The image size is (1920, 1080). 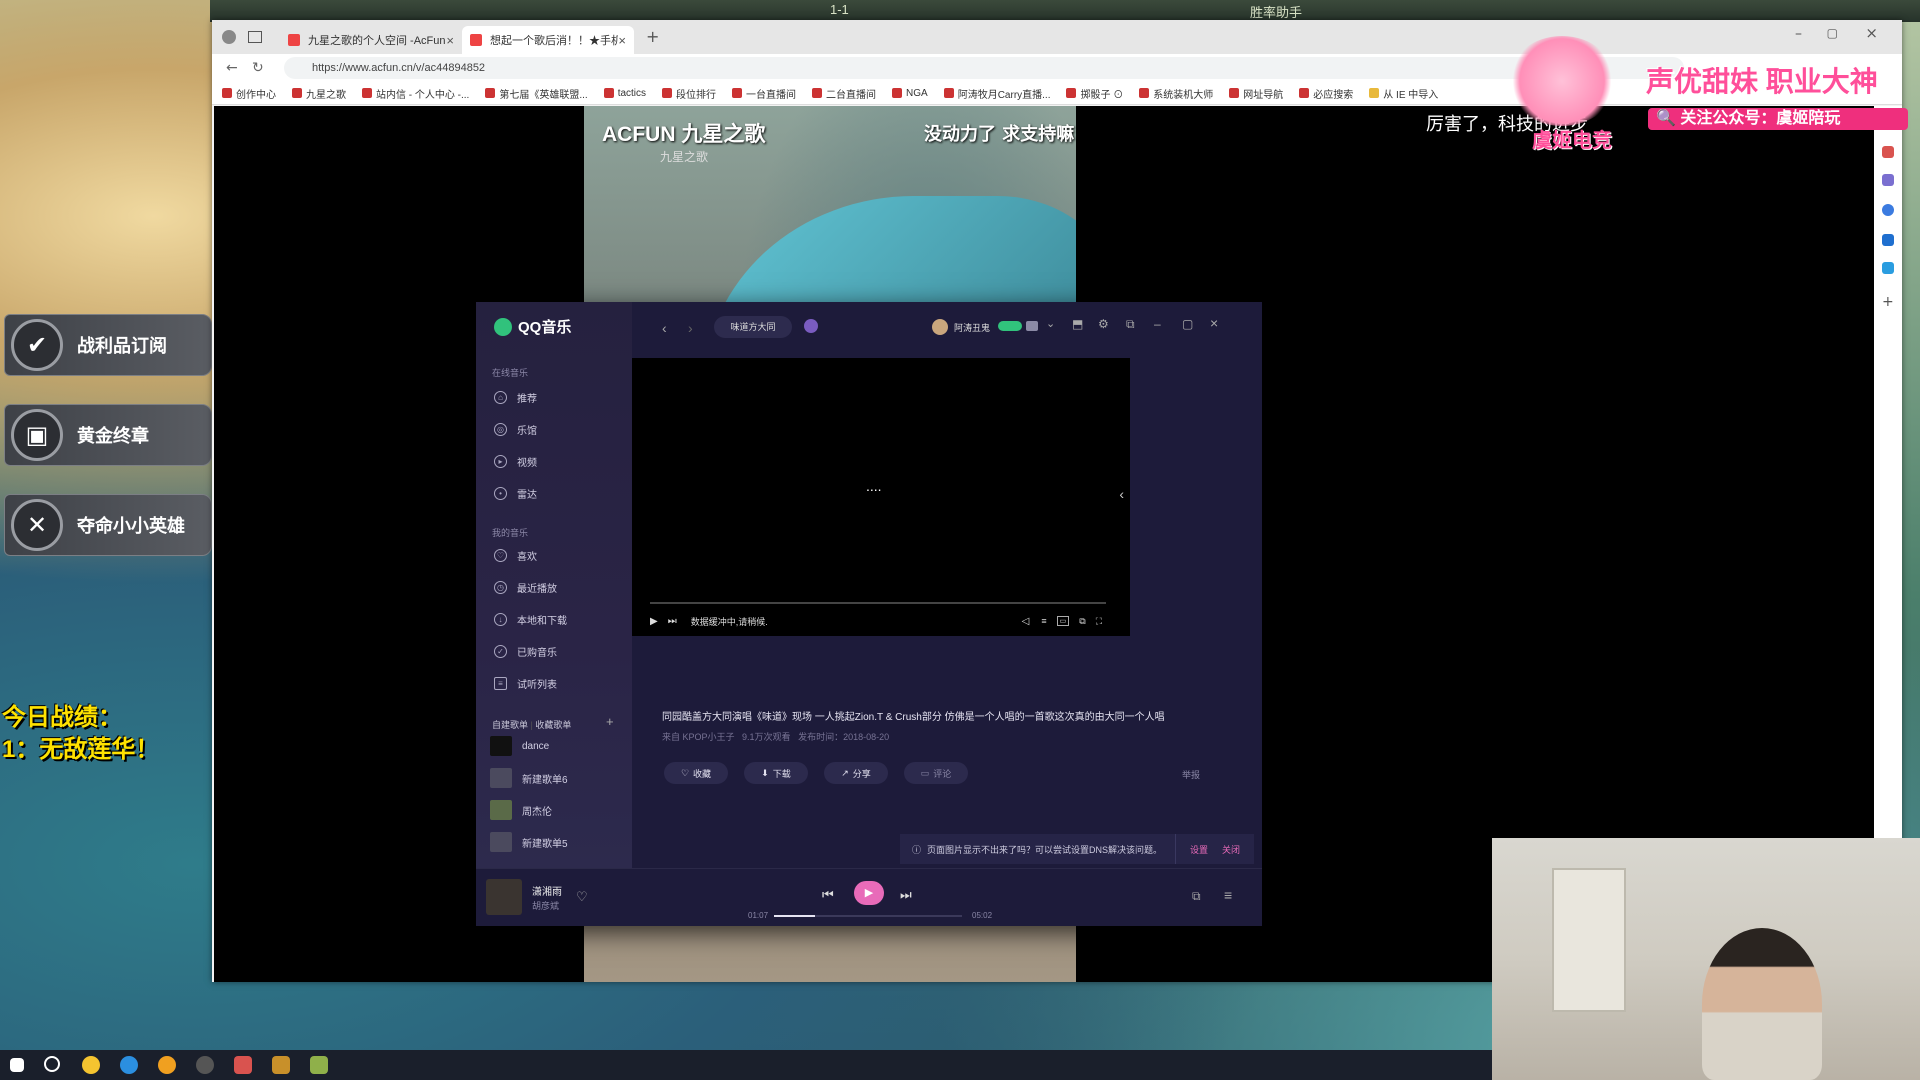 What do you see at coordinates (878, 603) in the screenshot?
I see `video-progress-track` at bounding box center [878, 603].